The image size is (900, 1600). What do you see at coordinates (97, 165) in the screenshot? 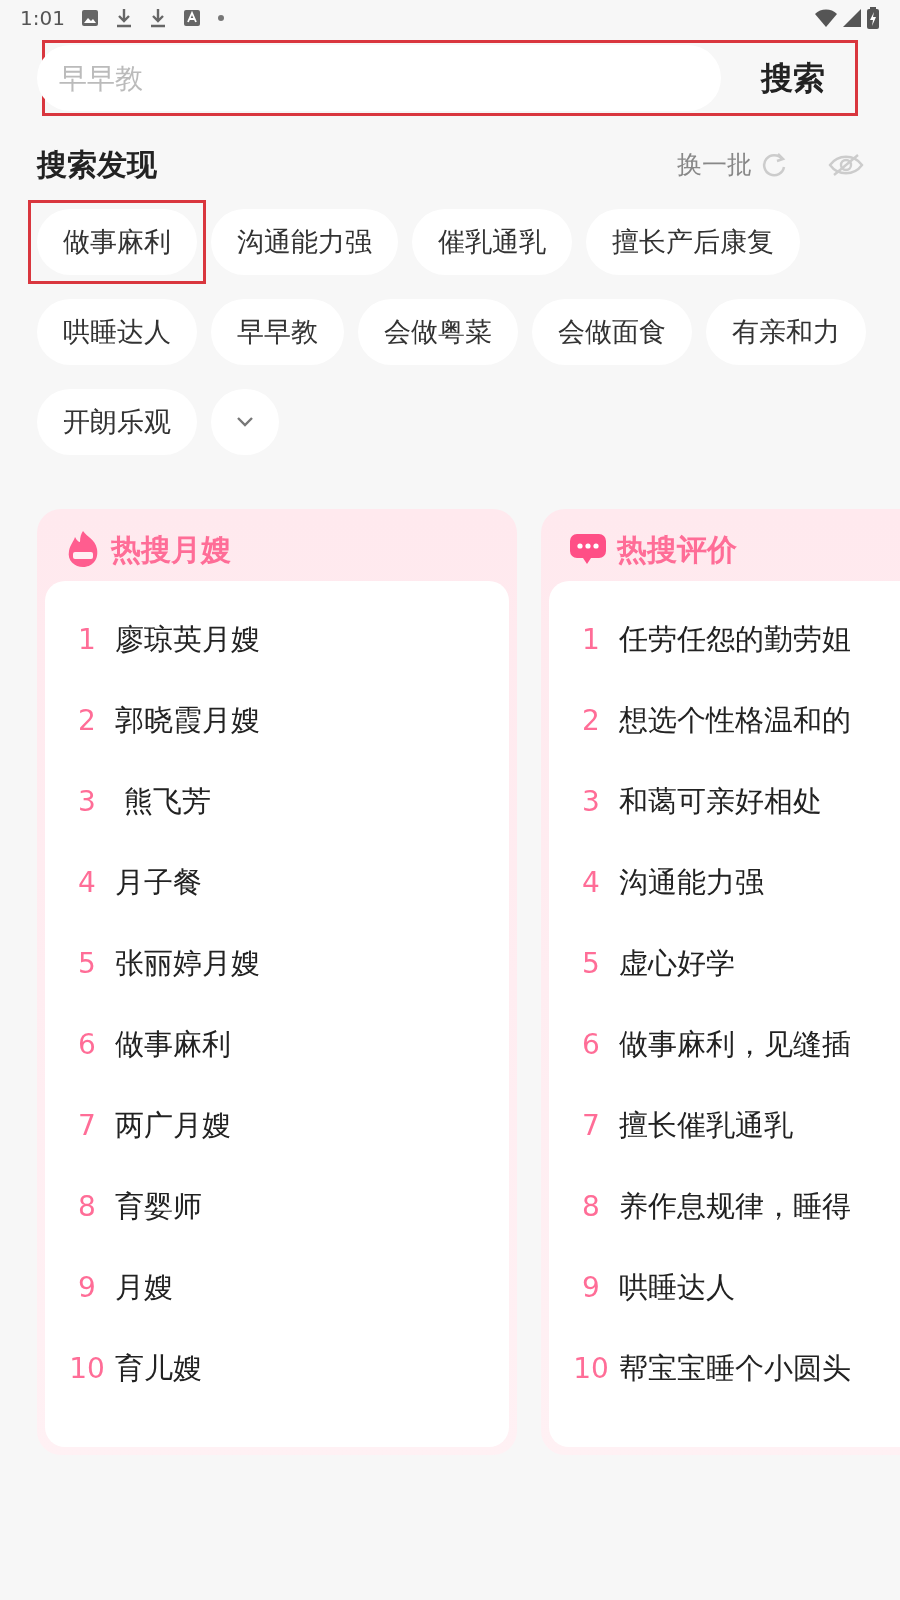
I see `section-title: 搜索发现` at bounding box center [97, 165].